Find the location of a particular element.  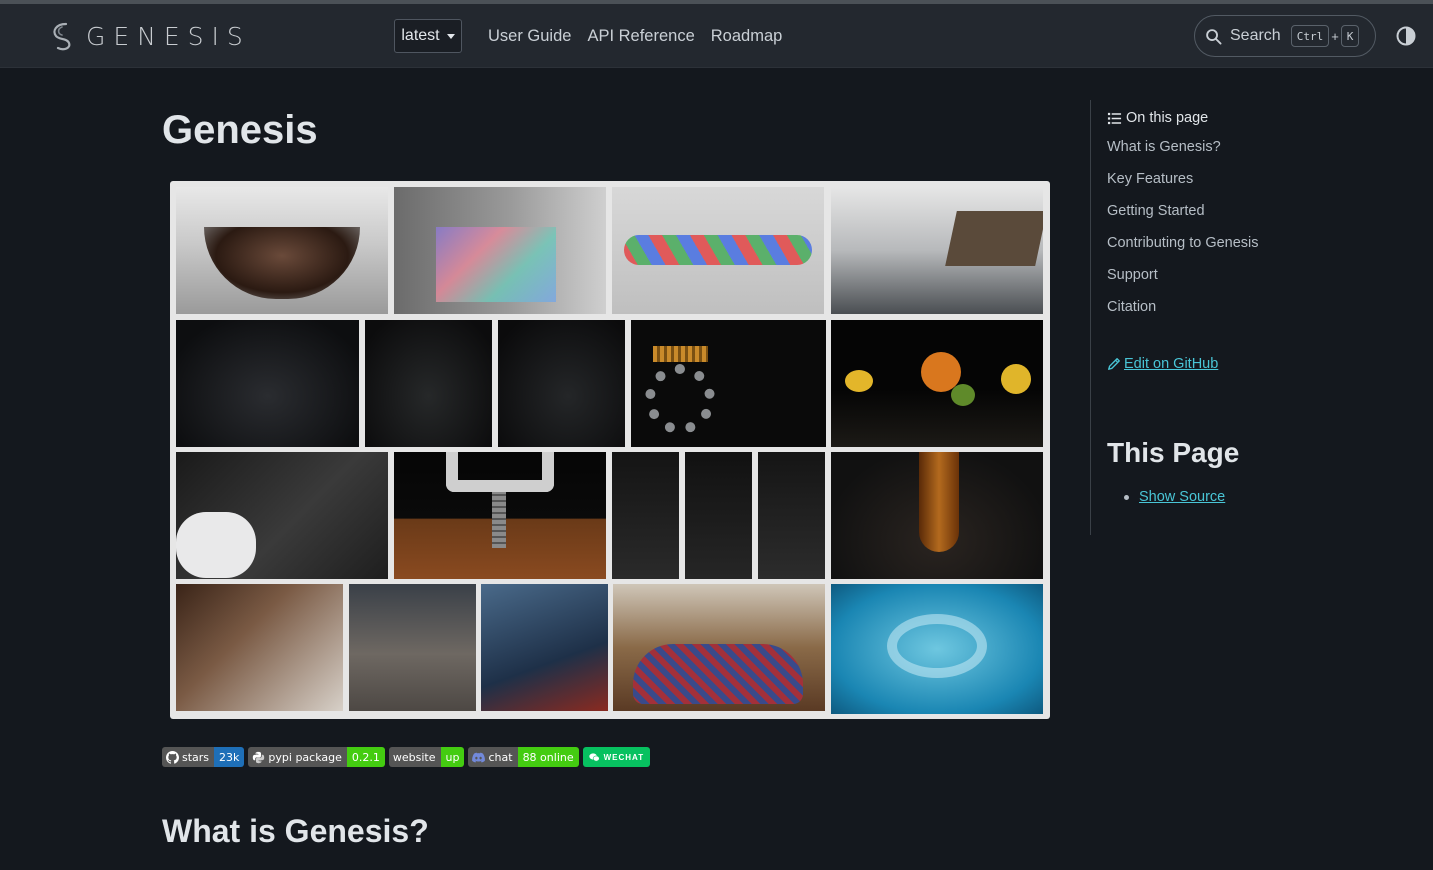

version-dropdown: latest is located at coordinates (428, 36).